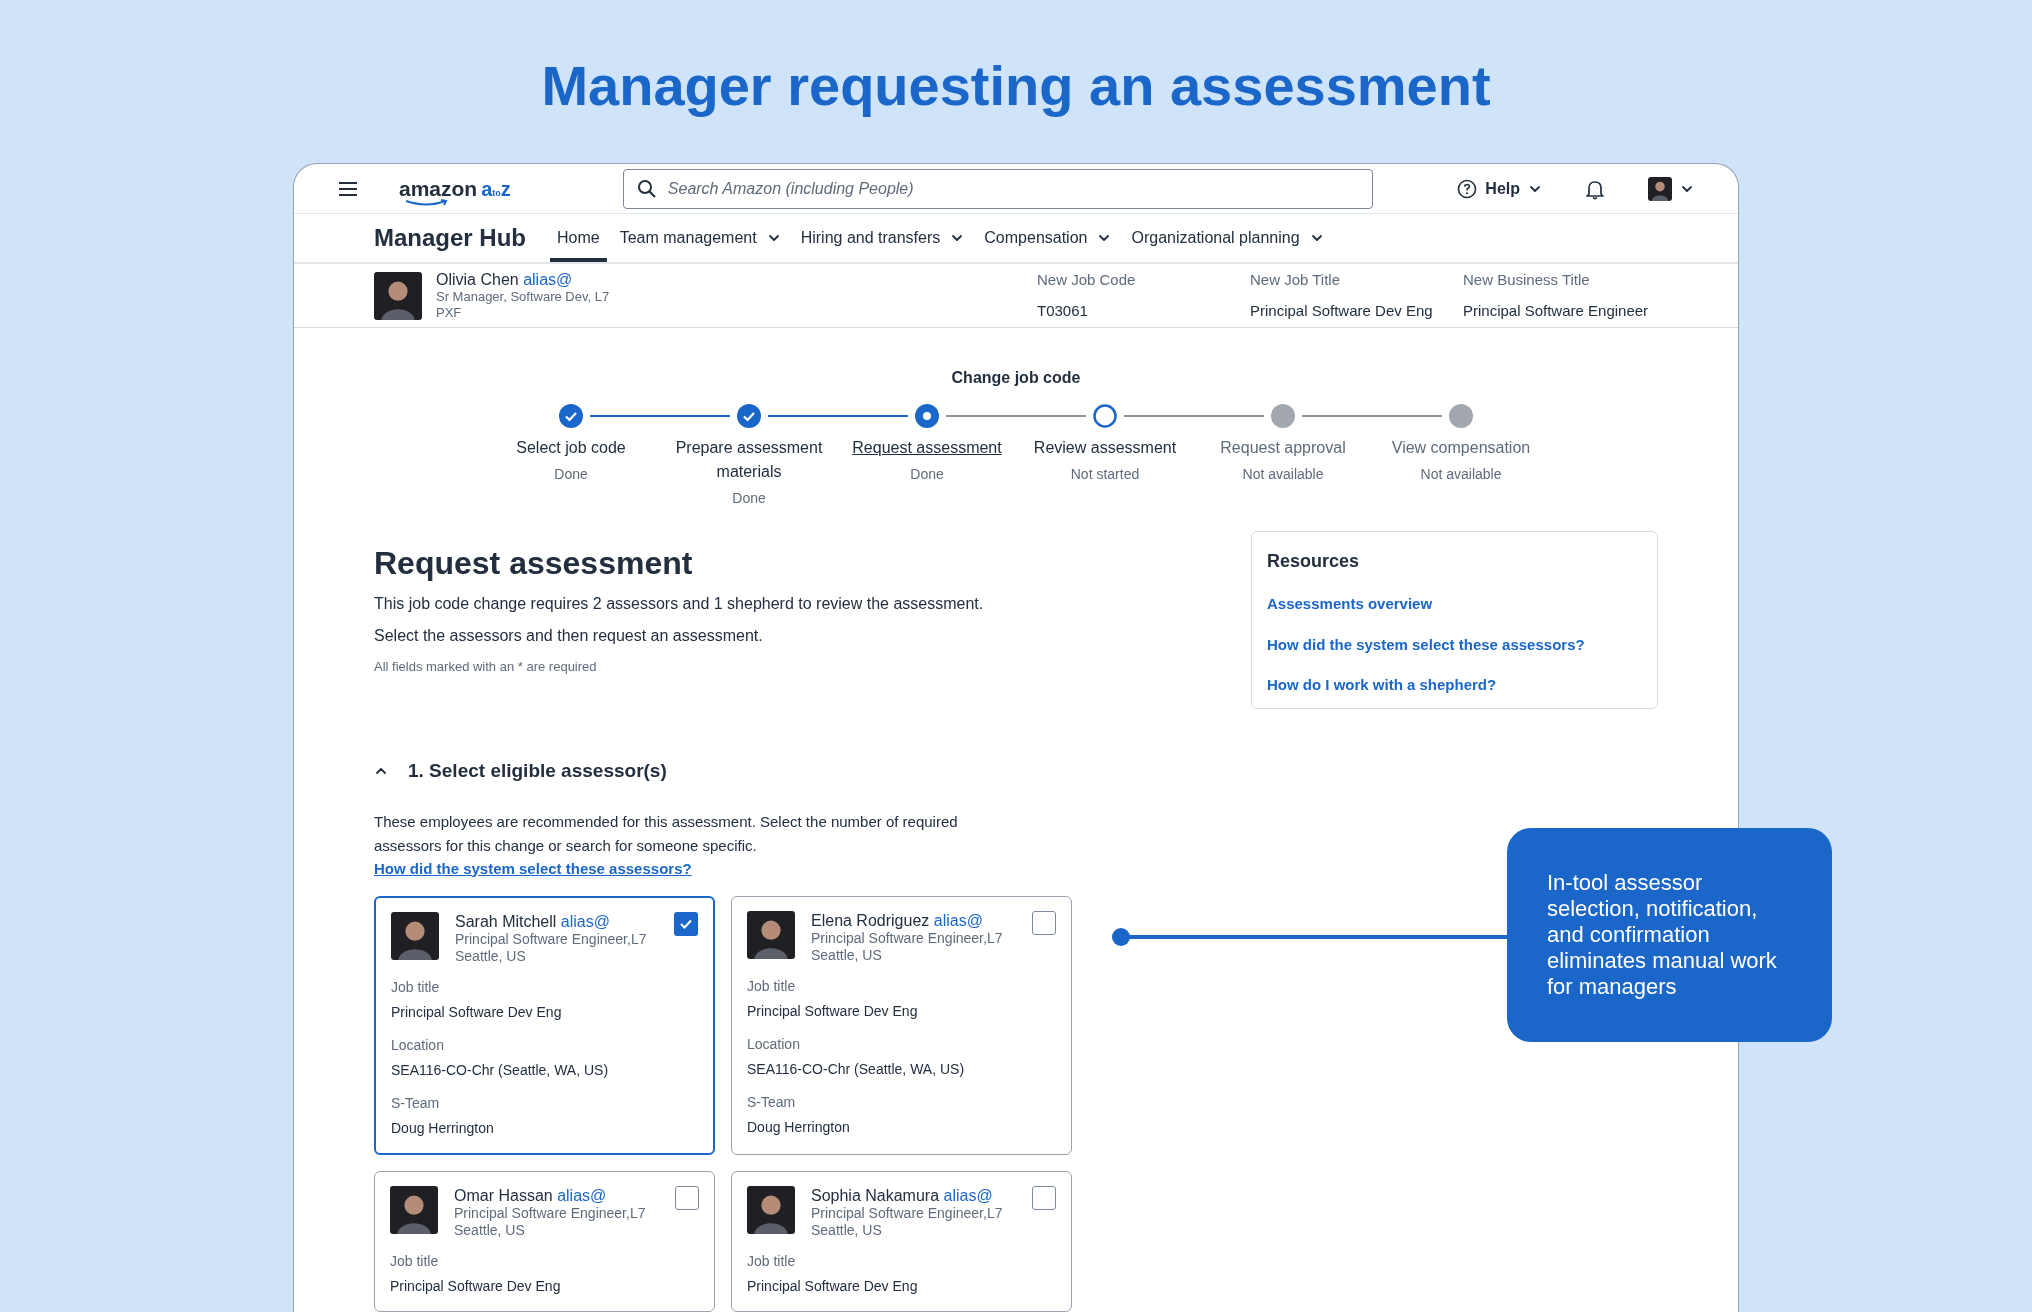  I want to click on assessor-card: Omar Hassan alias@ Principal Software Engineer,L7 Seattle, US Job title Principal Software Dev Eng, so click(544, 1241).